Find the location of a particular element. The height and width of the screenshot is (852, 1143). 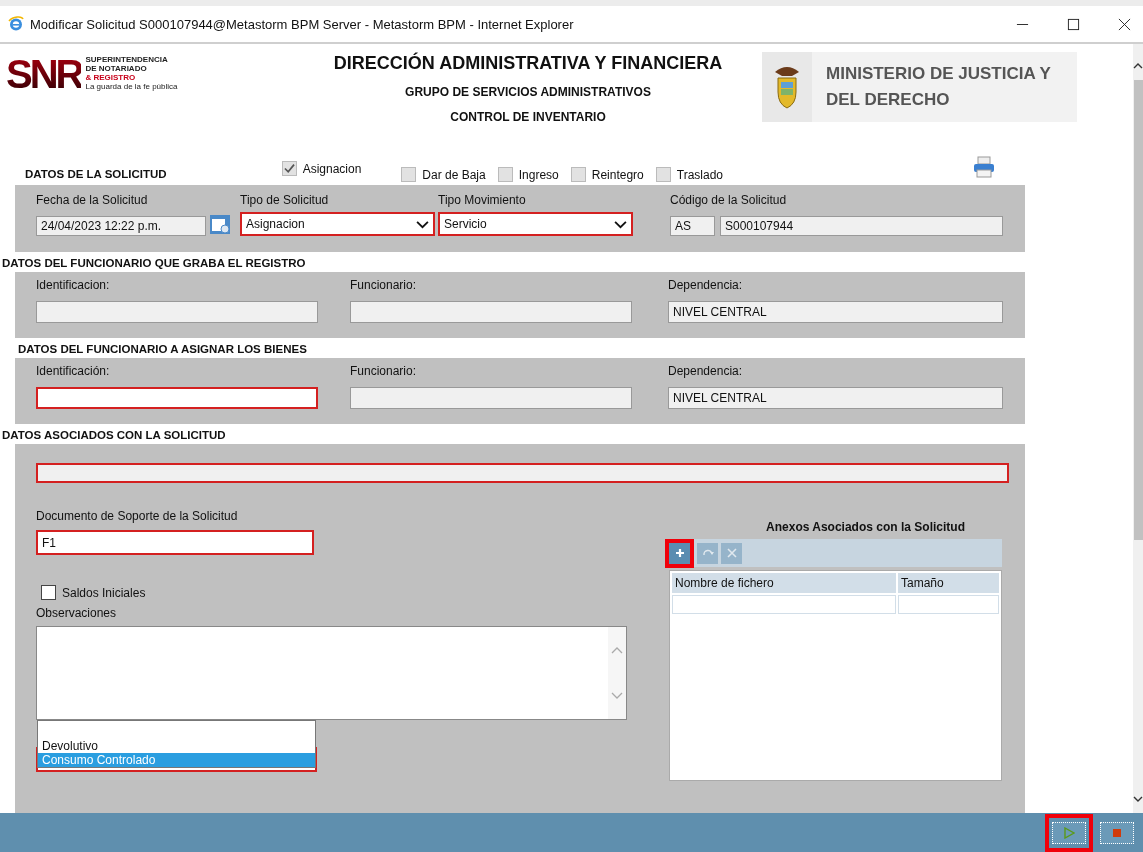

plus-icon is located at coordinates (679, 553).